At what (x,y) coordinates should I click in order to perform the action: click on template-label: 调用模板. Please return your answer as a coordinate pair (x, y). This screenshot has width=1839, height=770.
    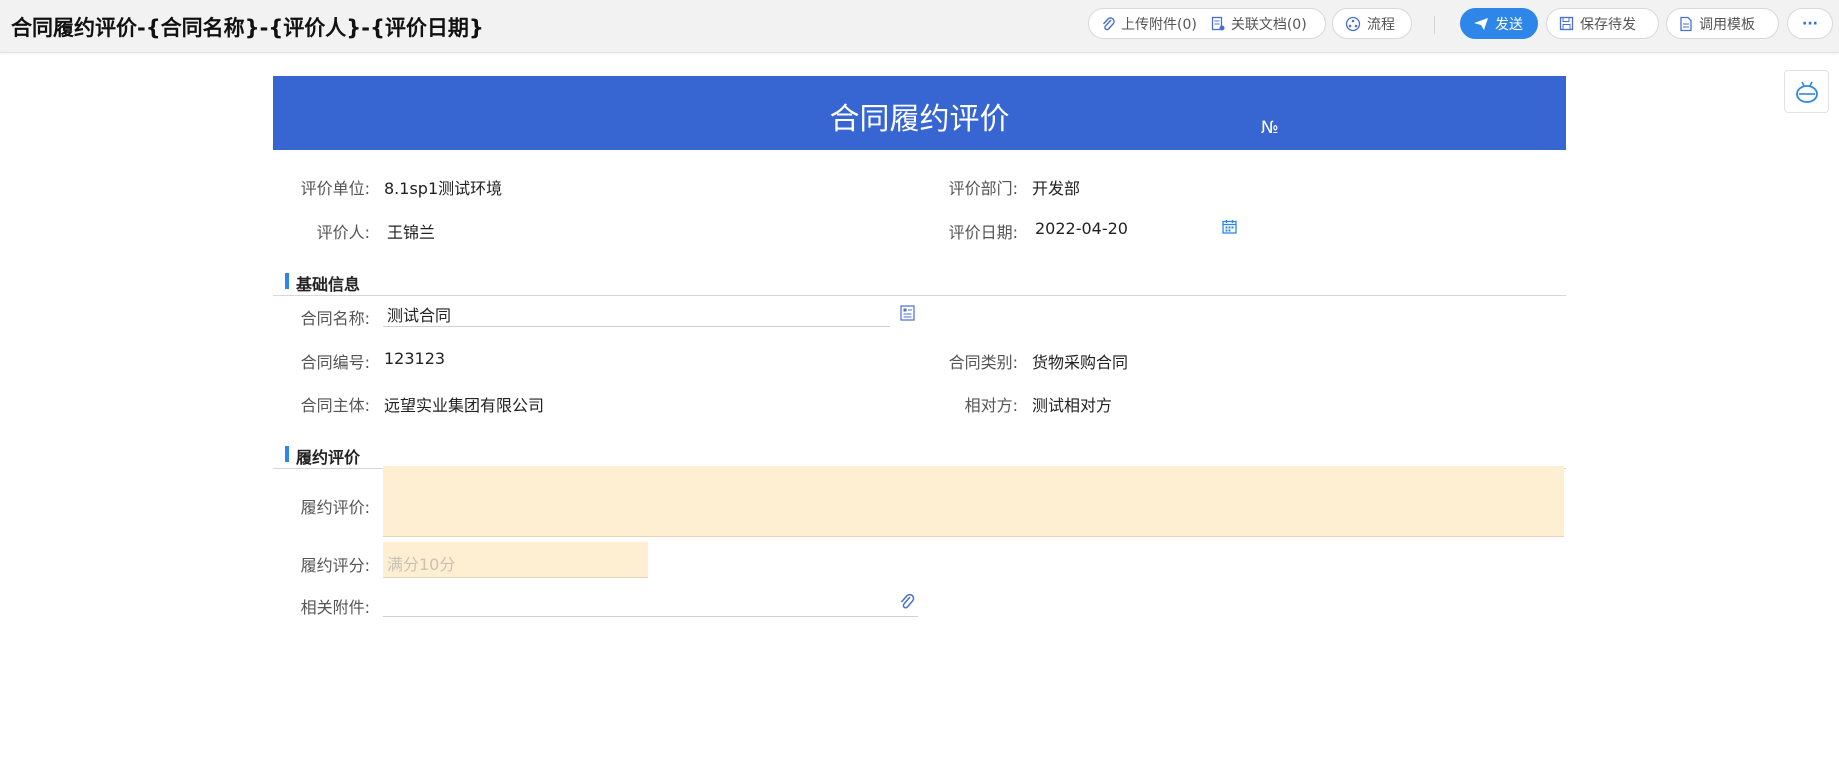
    Looking at the image, I should click on (1727, 24).